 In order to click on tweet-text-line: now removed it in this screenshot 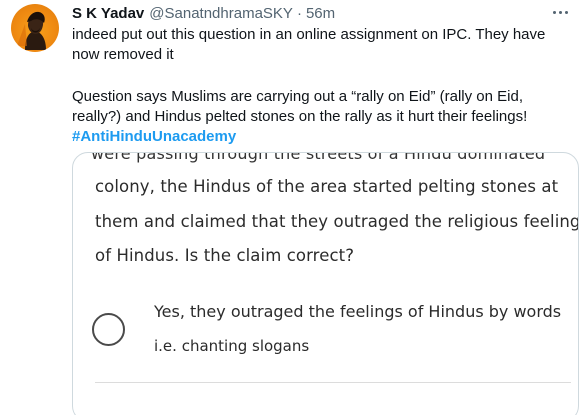, I will do `click(123, 54)`.